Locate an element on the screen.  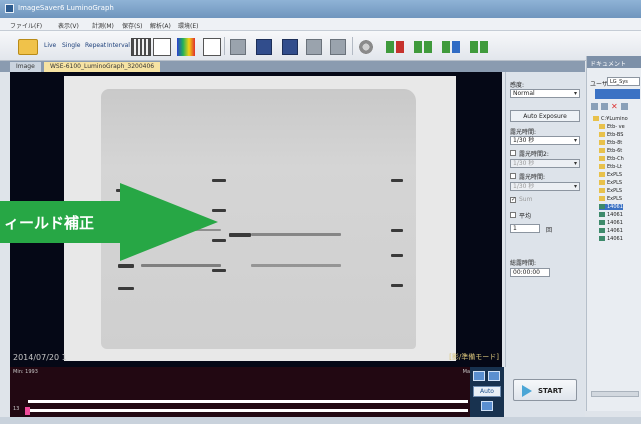
average-input: 1 is located at coordinates (525, 228).